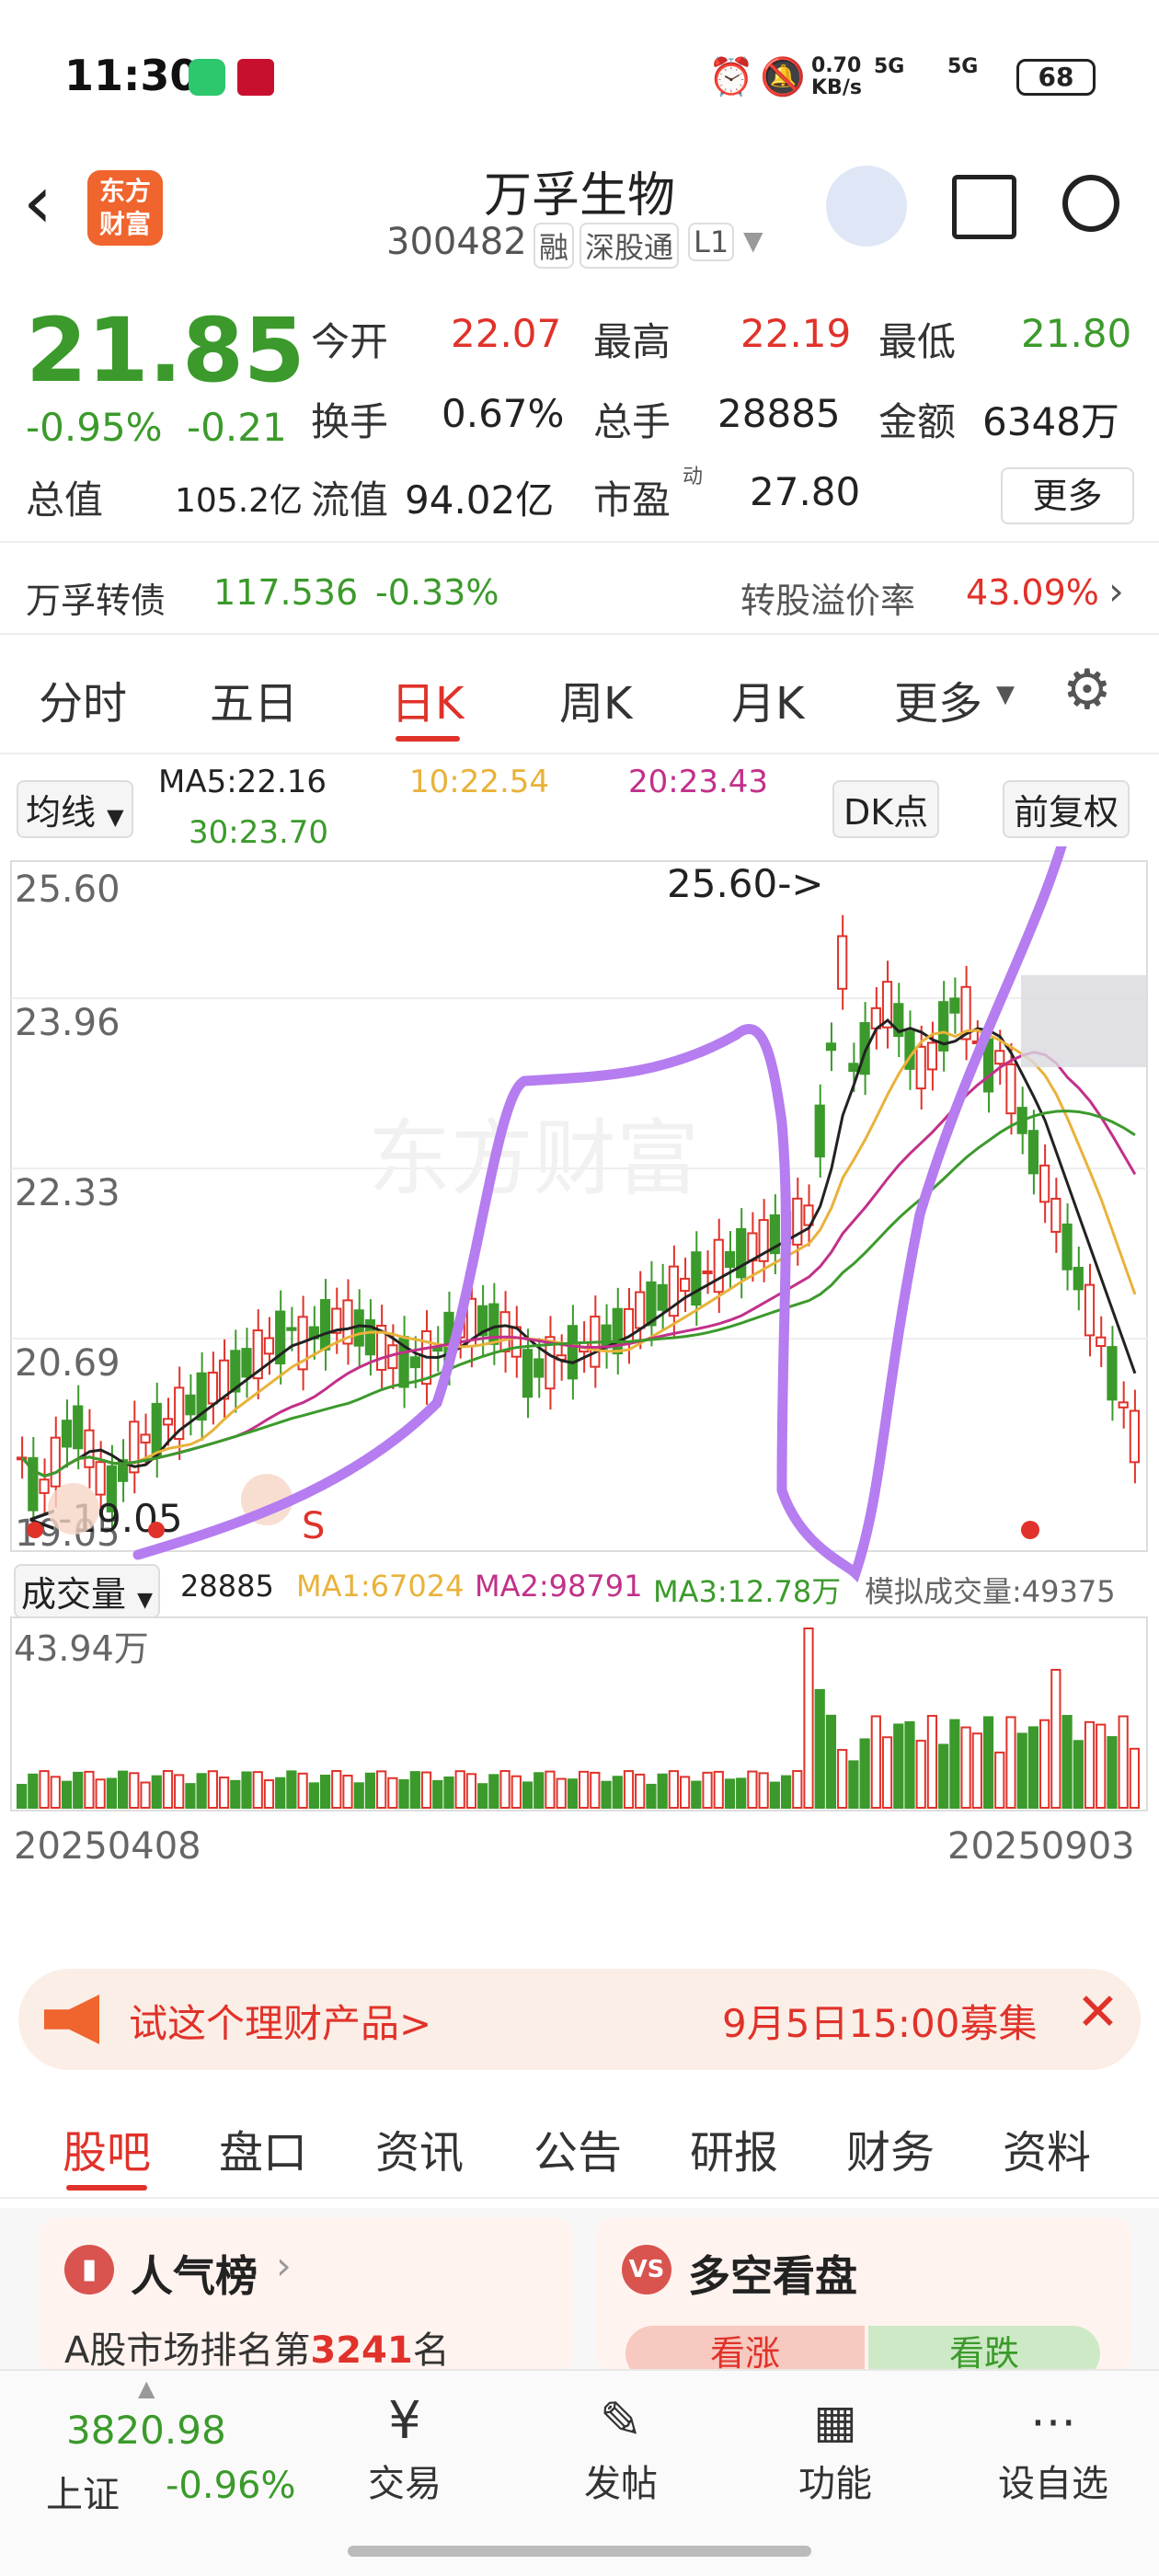 Image resolution: width=1159 pixels, height=2576 pixels. What do you see at coordinates (595, 699) in the screenshot?
I see `tab-weekly-k: 周K` at bounding box center [595, 699].